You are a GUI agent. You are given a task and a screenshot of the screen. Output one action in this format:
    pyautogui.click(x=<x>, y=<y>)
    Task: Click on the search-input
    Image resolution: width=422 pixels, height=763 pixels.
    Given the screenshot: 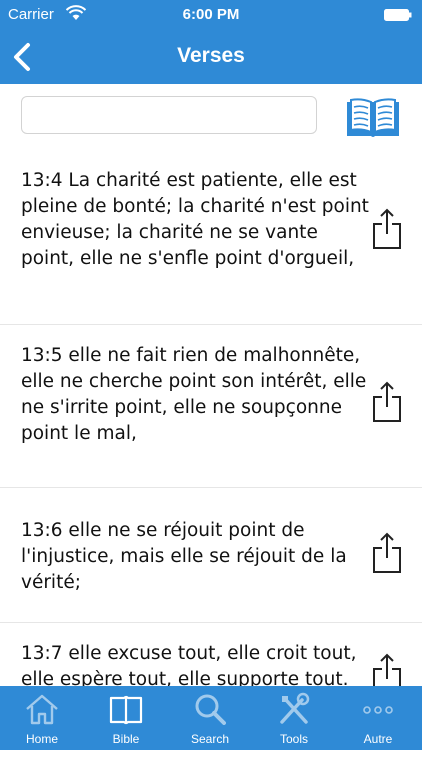 What is the action you would take?
    pyautogui.click(x=169, y=115)
    